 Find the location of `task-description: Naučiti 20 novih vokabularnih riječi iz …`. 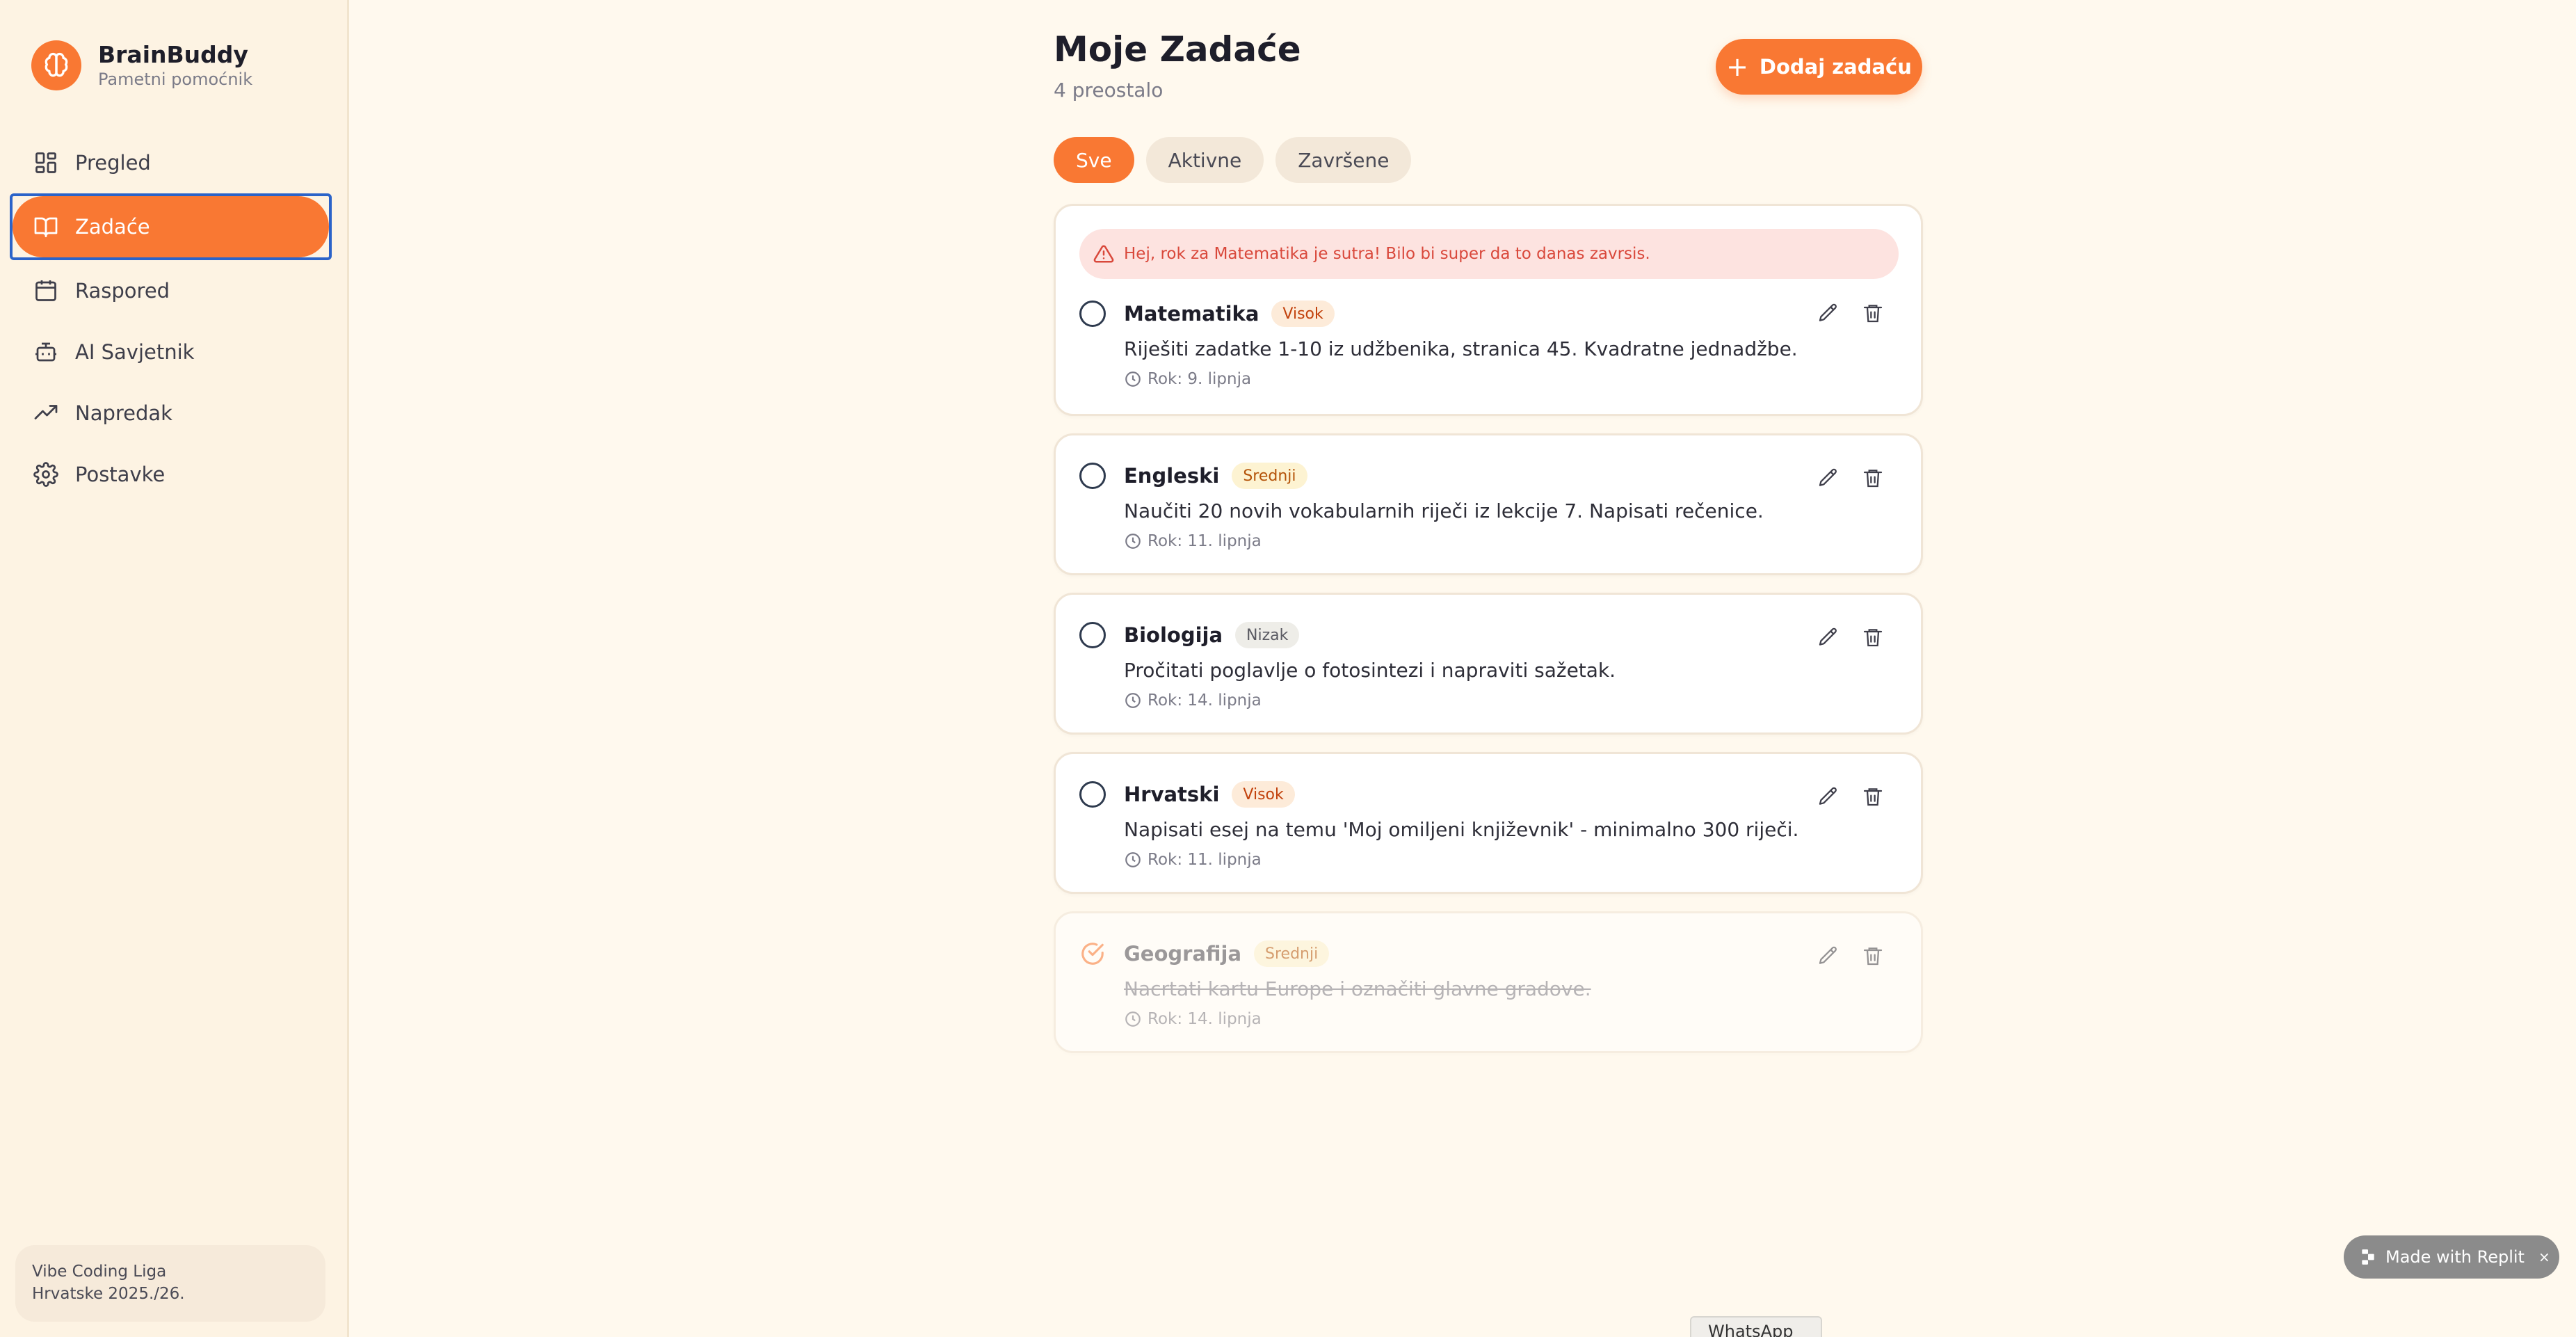

task-description: Naučiti 20 novih vokabularnih riječi iz … is located at coordinates (1444, 510).